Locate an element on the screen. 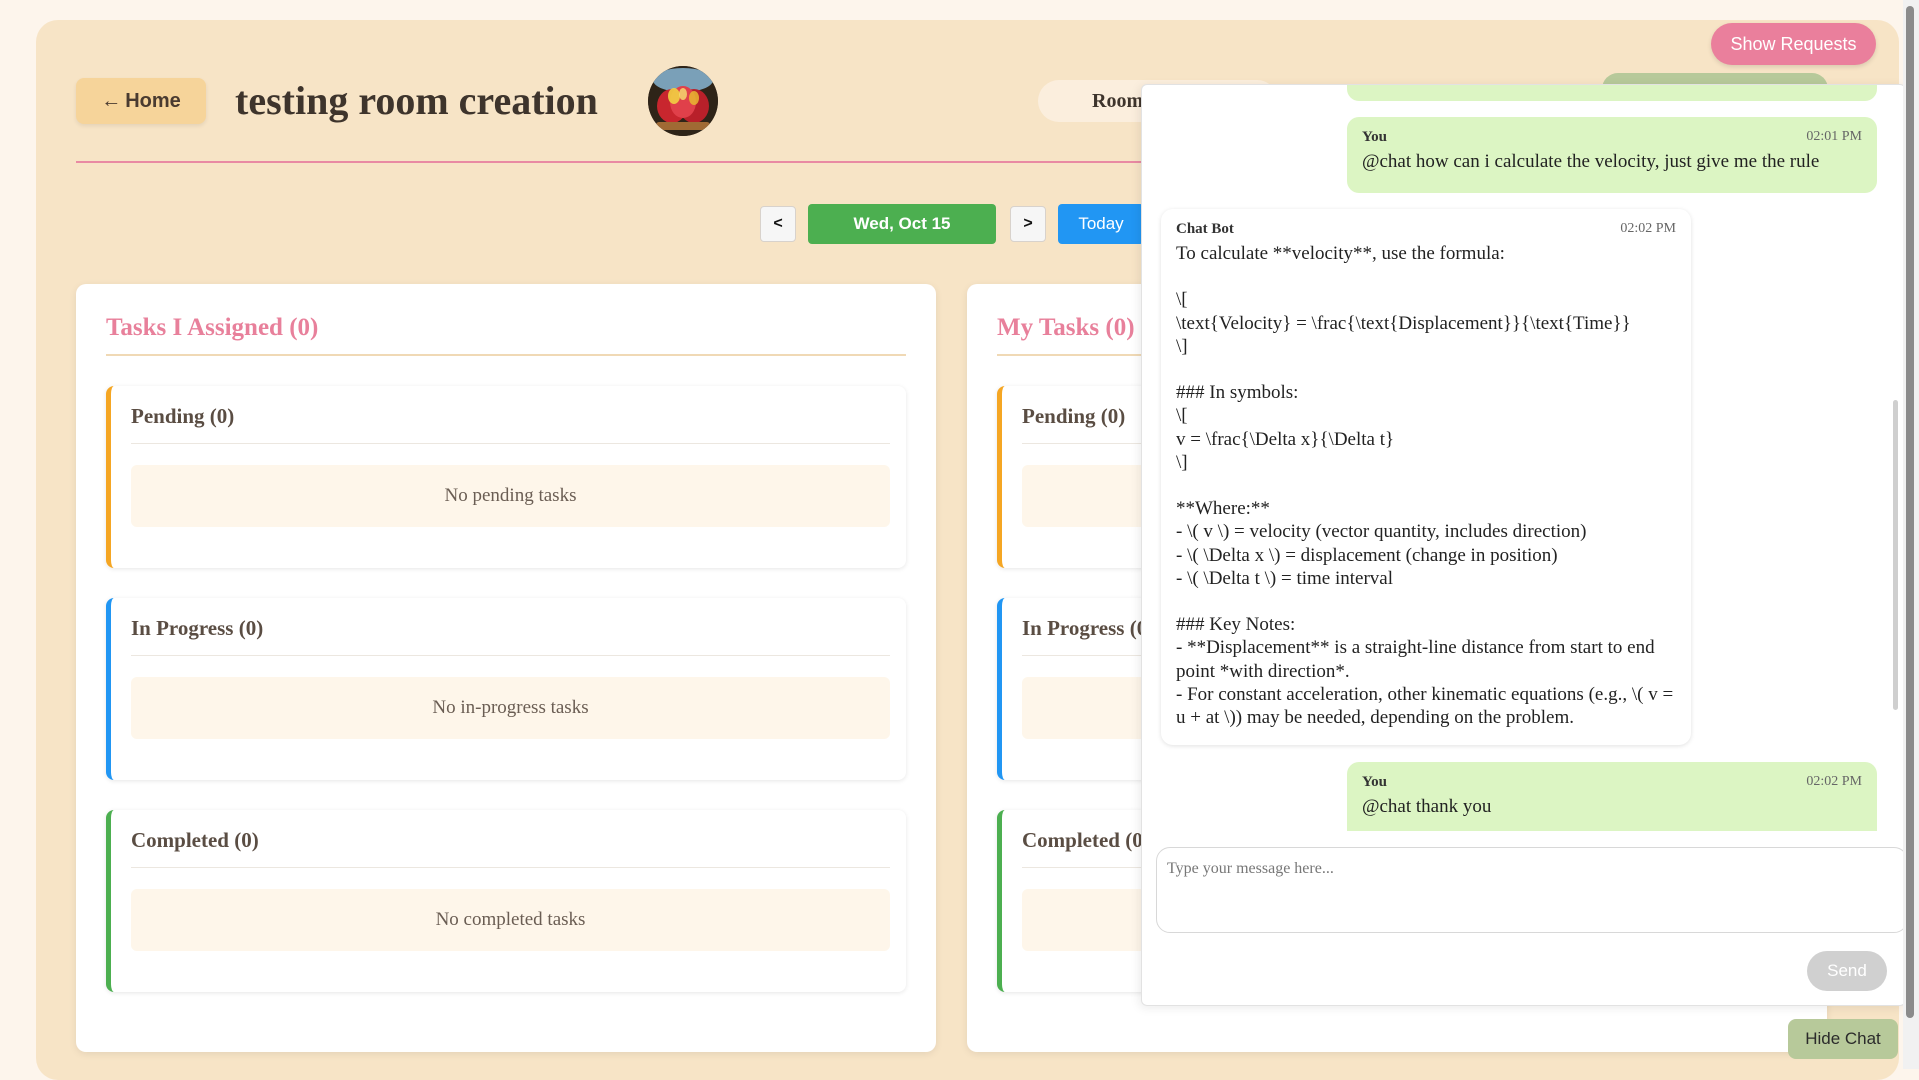 This screenshot has height=1080, width=1919. my-pending-title: Pending (0) is located at coordinates (1074, 416).